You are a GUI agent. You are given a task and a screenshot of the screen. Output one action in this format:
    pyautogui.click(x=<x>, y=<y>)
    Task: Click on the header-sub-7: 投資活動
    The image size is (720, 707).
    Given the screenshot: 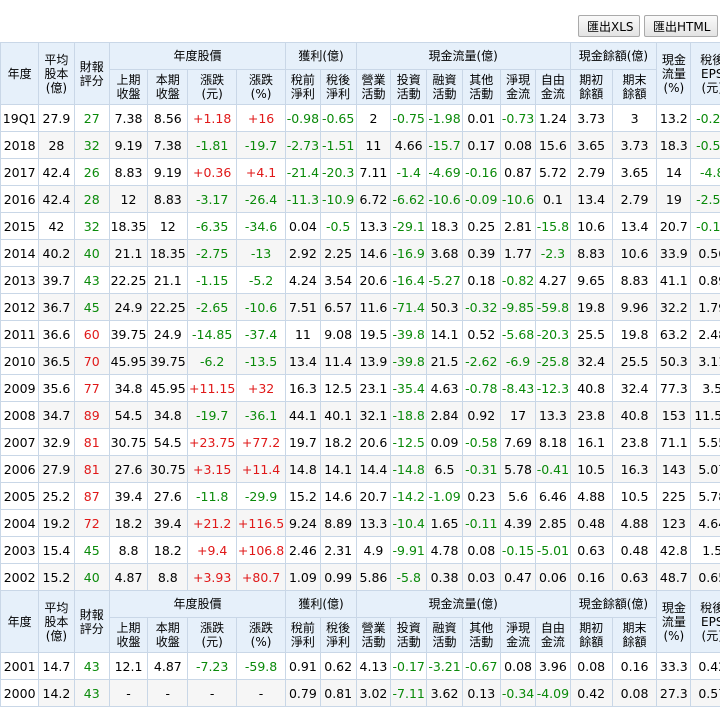 What is the action you would take?
    pyautogui.click(x=409, y=87)
    